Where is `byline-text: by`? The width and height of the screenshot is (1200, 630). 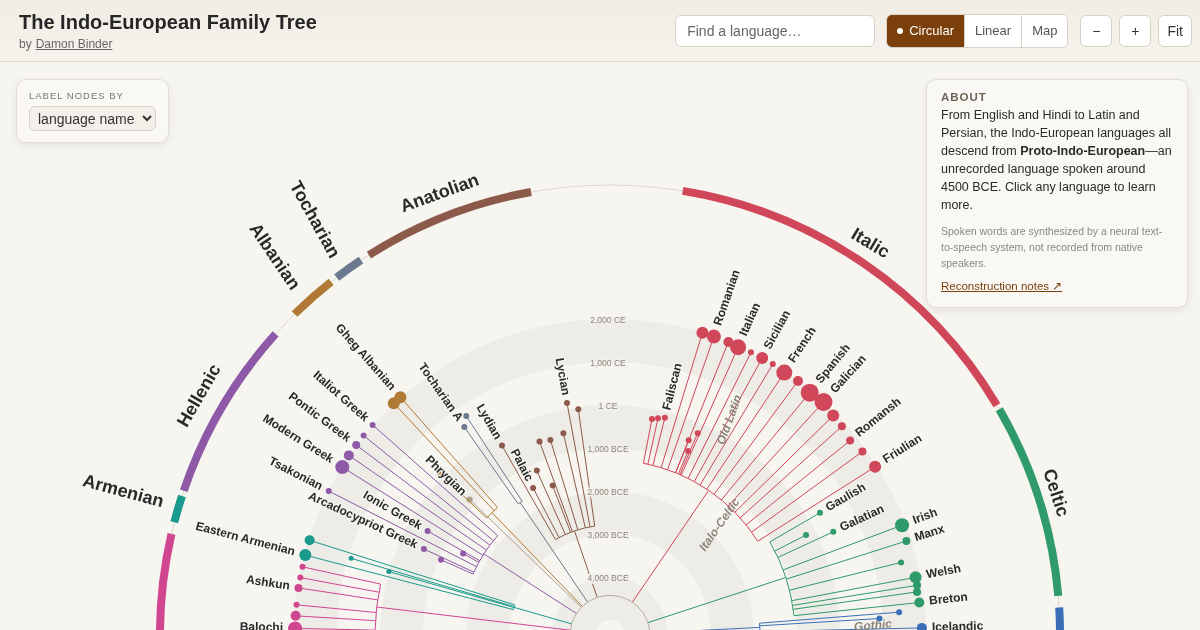
byline-text: by is located at coordinates (25, 43).